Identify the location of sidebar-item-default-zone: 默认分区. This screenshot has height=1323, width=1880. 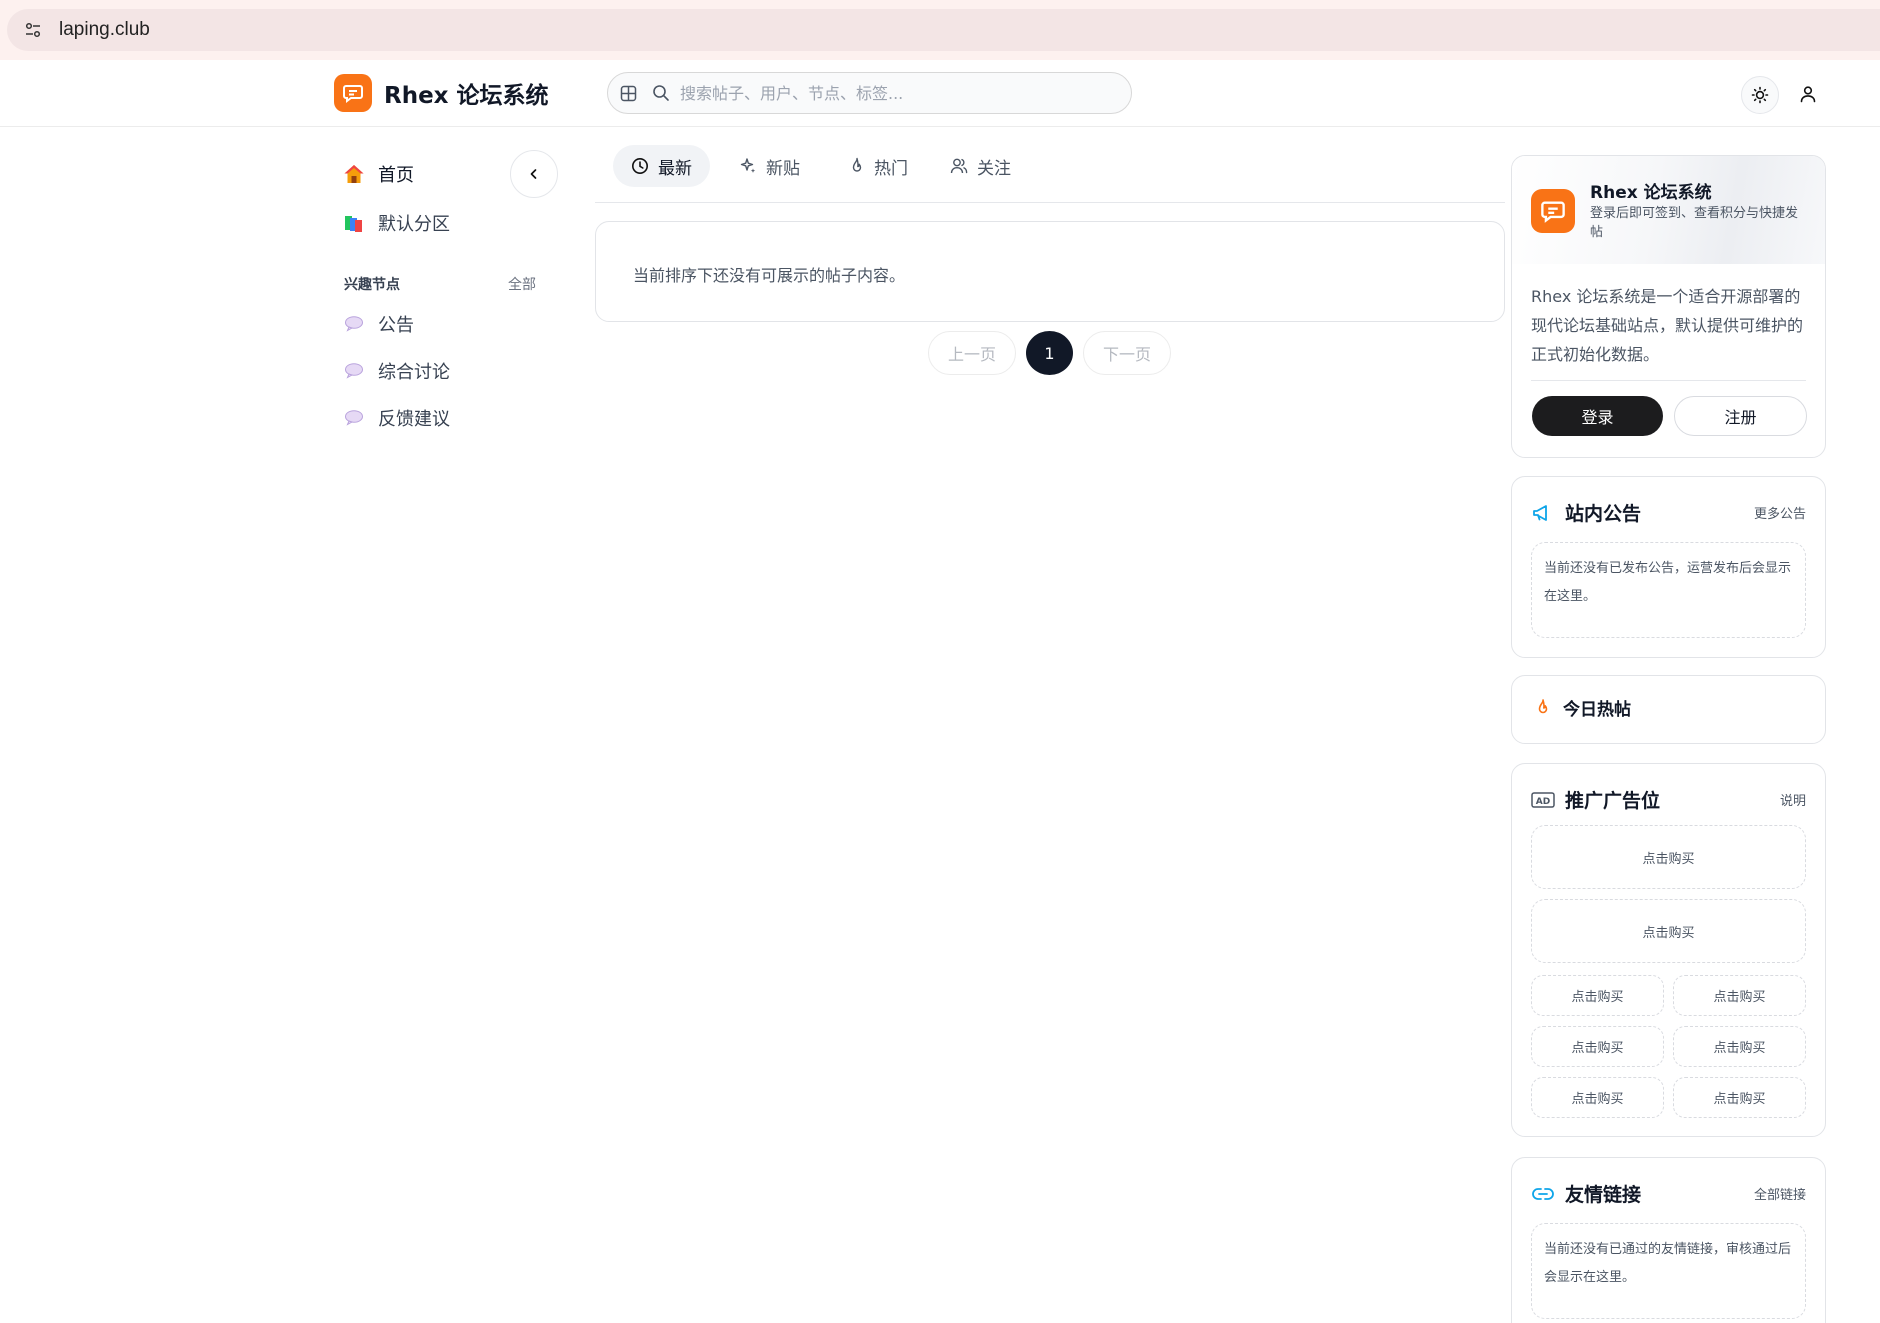
(396, 223).